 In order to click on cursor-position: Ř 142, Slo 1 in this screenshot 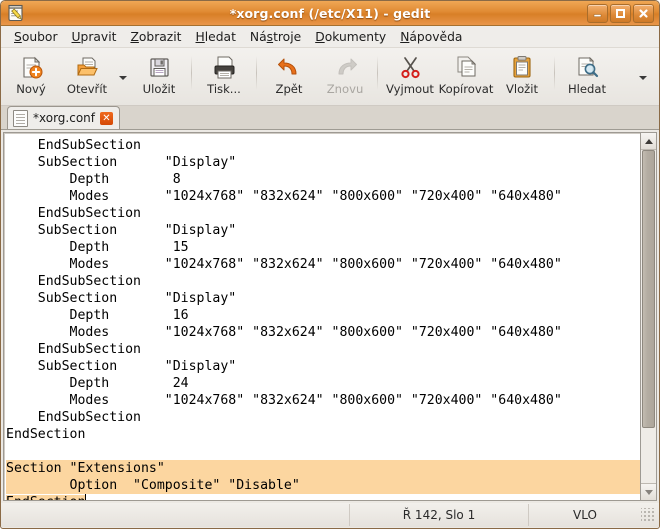, I will do `click(438, 515)`.